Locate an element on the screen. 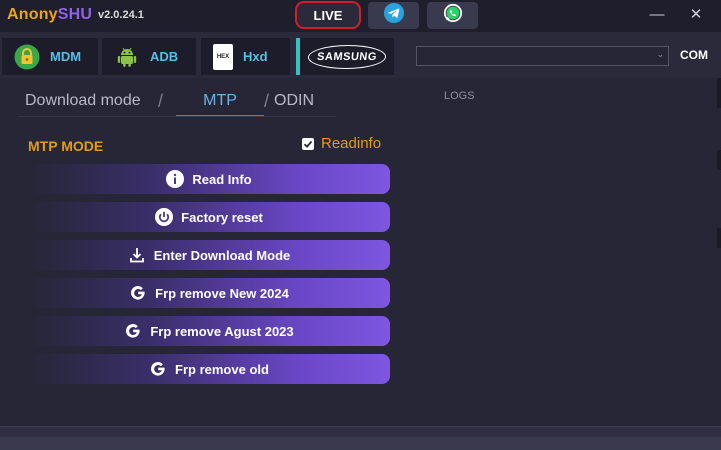 The height and width of the screenshot is (450, 721). lock-icon is located at coordinates (27, 57).